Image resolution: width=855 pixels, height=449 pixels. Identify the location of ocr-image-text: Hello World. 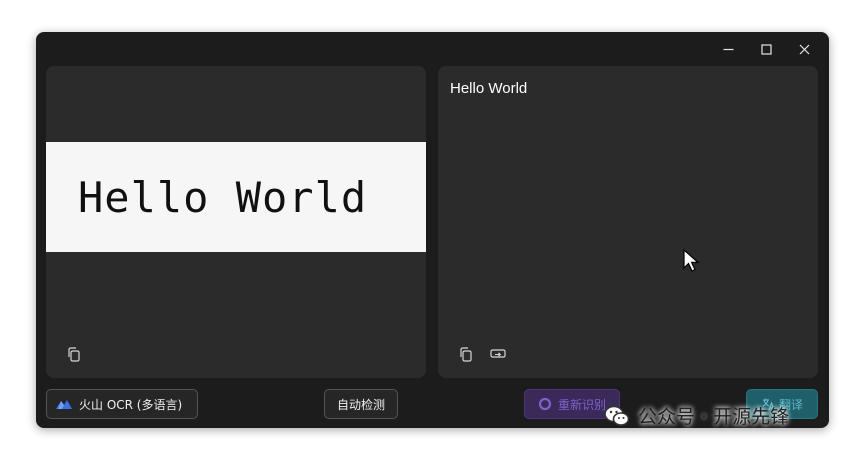
(223, 197).